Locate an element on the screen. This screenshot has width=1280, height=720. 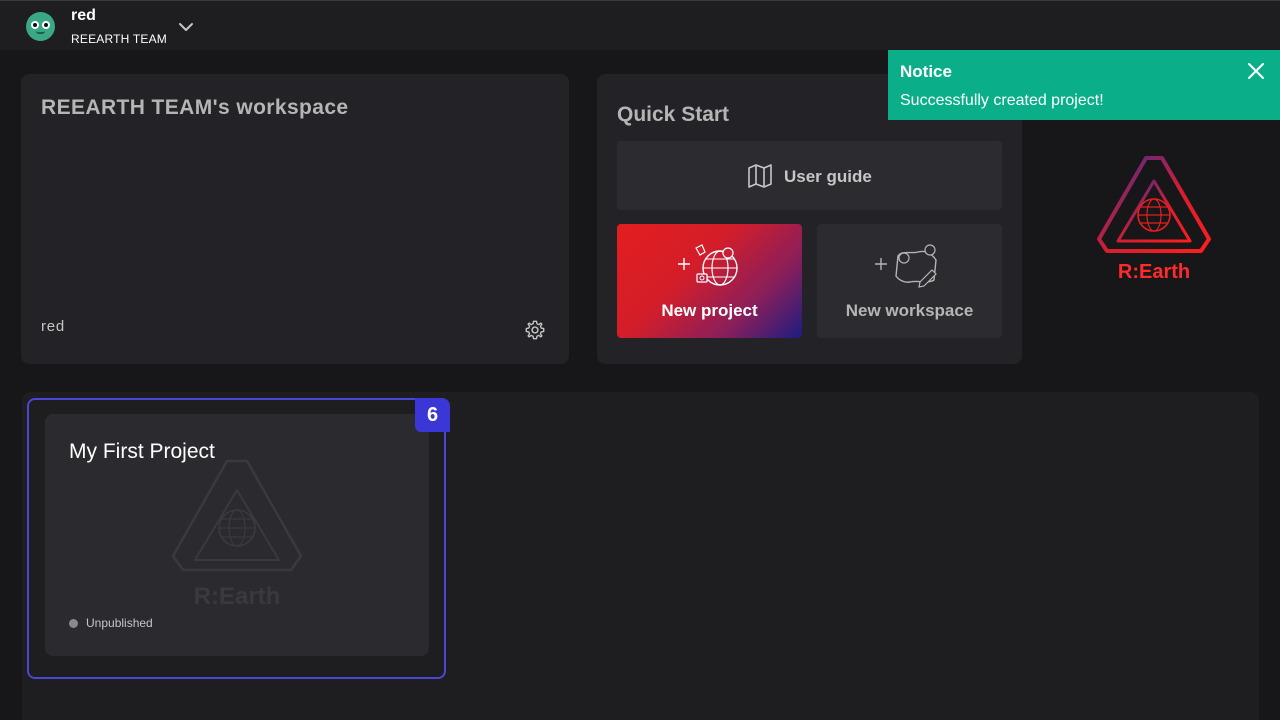
project-status: Unpublished is located at coordinates (119, 623).